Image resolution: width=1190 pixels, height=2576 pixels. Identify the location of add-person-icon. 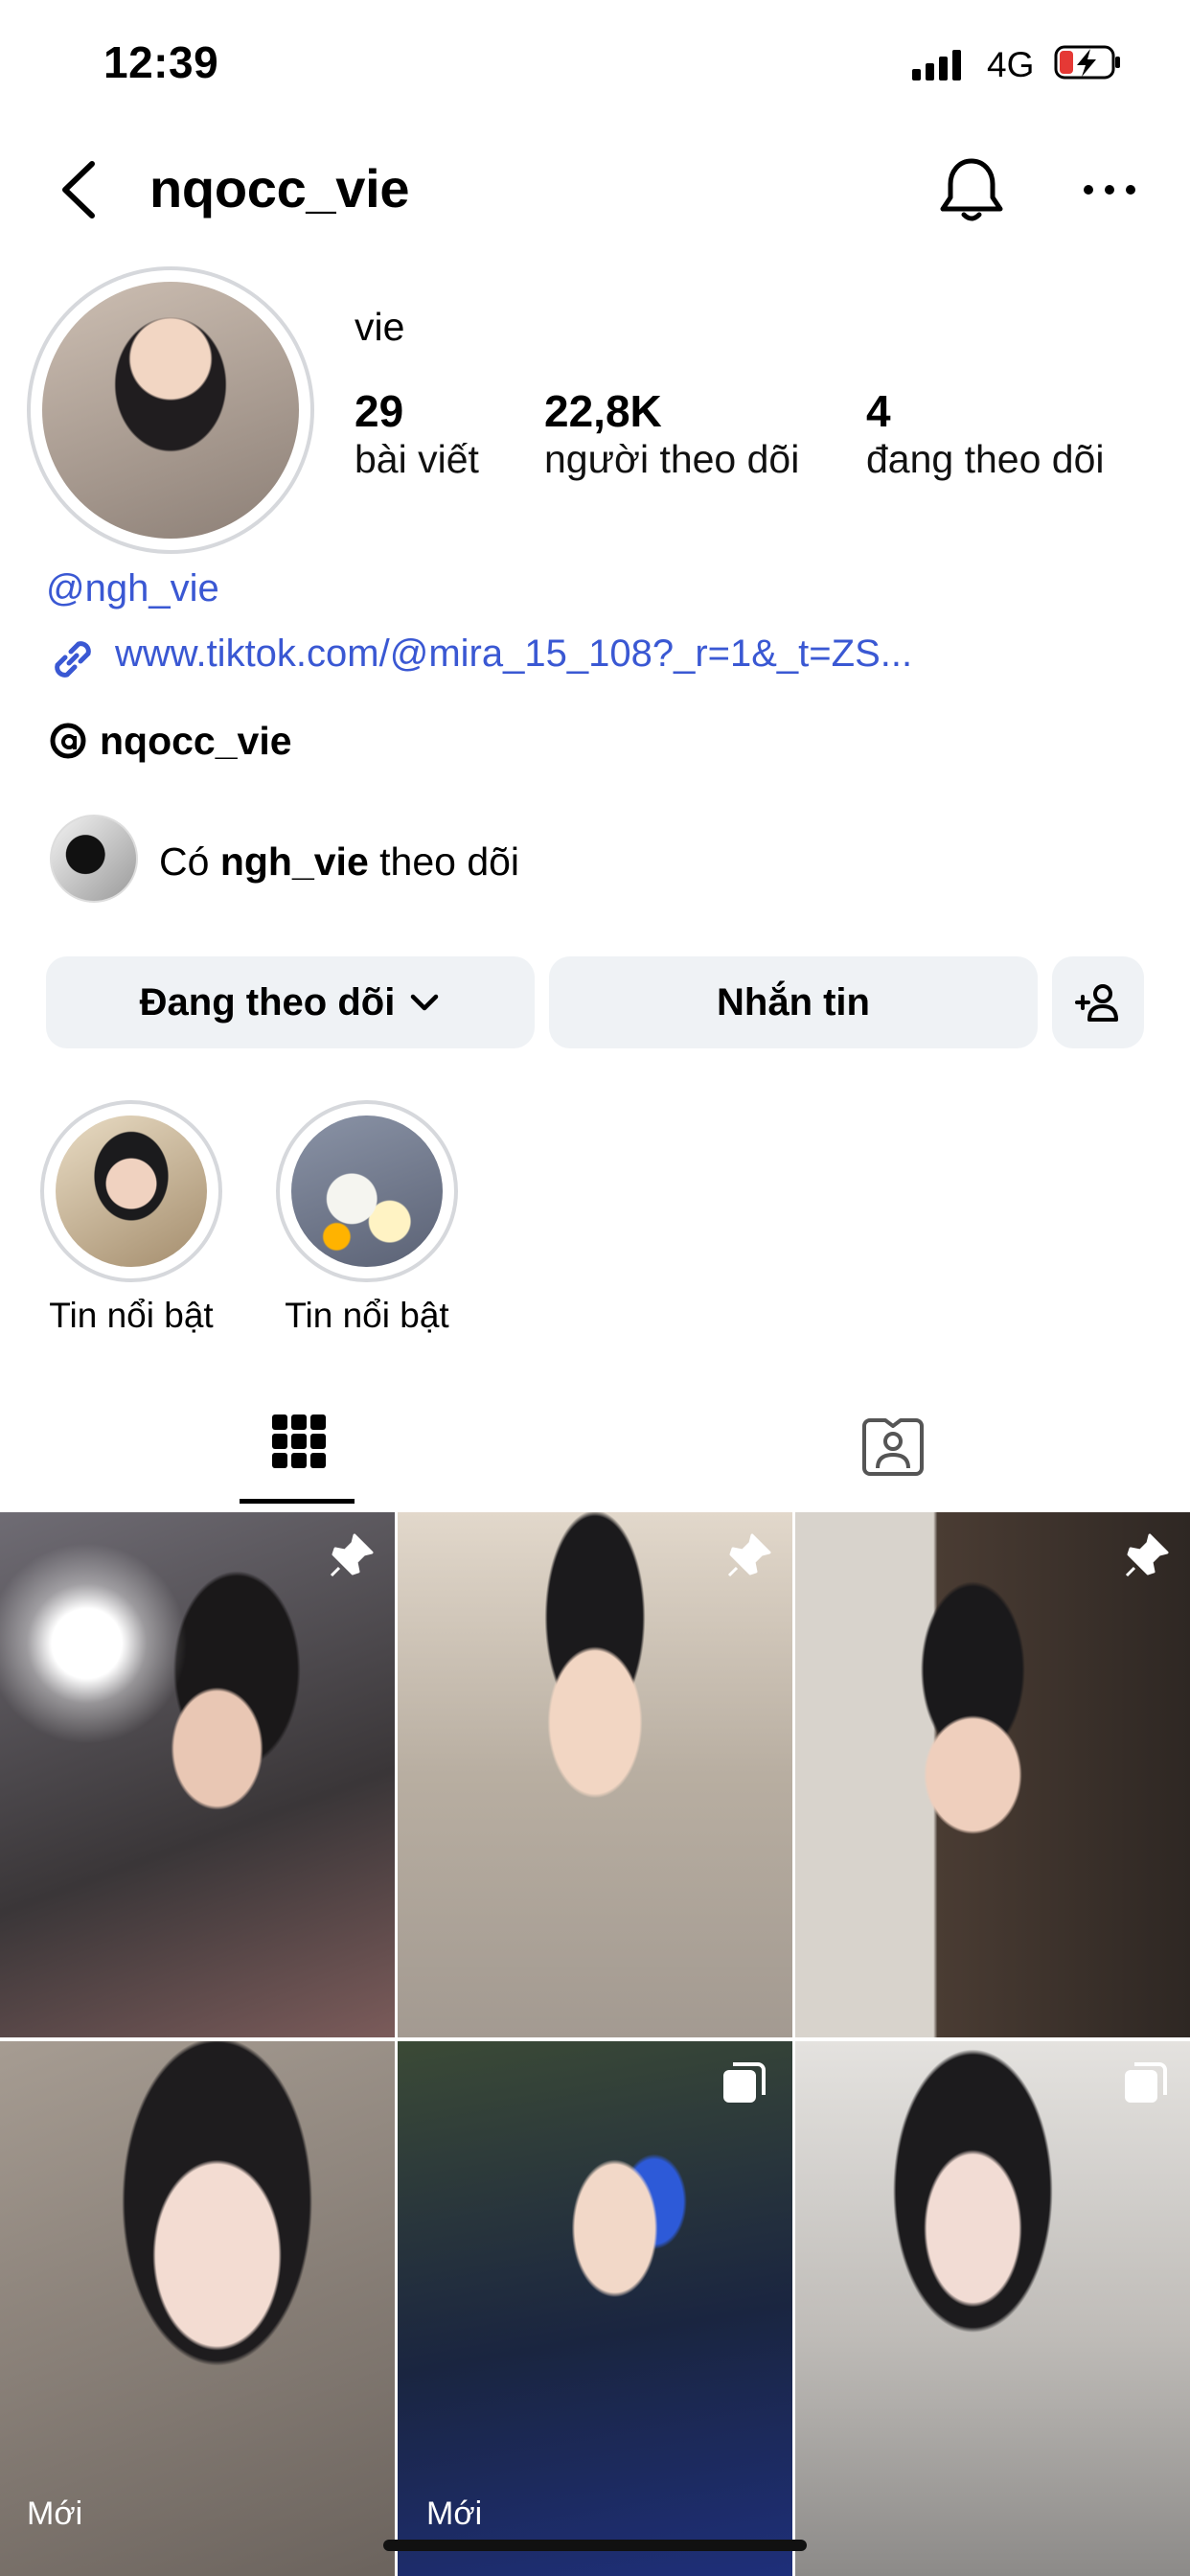
(1097, 1003).